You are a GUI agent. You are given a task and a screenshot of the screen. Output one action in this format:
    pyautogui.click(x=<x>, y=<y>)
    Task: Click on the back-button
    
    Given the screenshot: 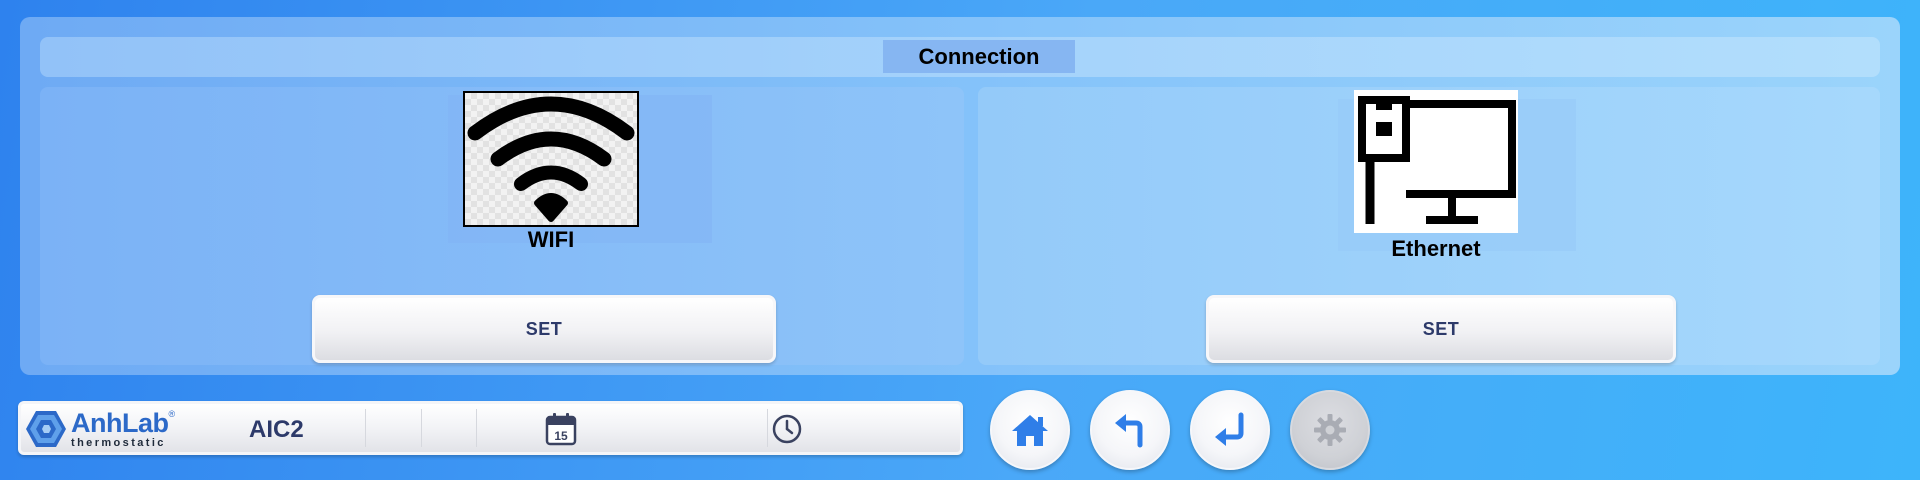 What is the action you would take?
    pyautogui.click(x=1130, y=430)
    